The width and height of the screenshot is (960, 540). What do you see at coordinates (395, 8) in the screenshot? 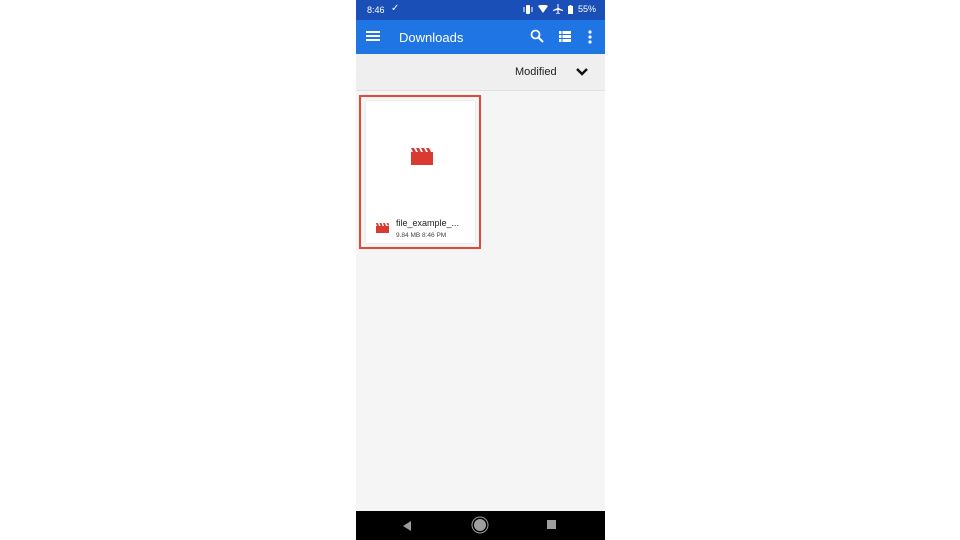
I see `download-done-icon: ✓︎` at bounding box center [395, 8].